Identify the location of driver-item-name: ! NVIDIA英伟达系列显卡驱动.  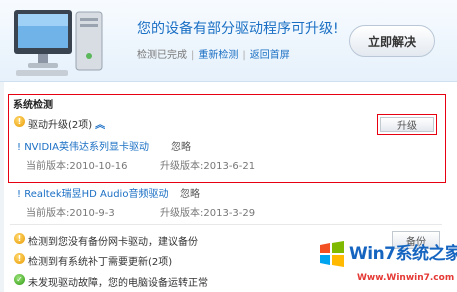
(83, 145).